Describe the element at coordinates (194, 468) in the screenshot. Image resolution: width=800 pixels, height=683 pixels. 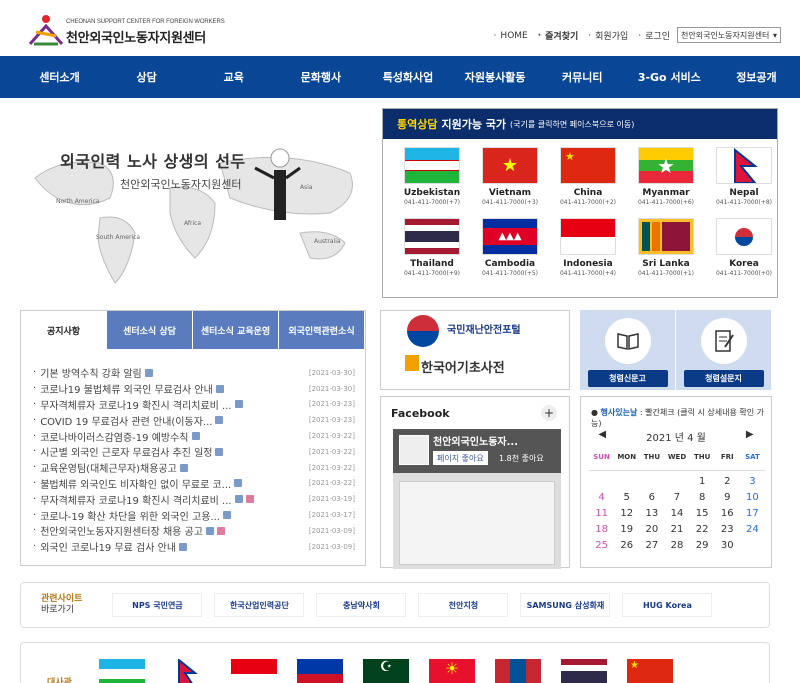
I see `notice-row: 교육운영팀(대체근무자)채용공고 [2021-03-22]` at that location.